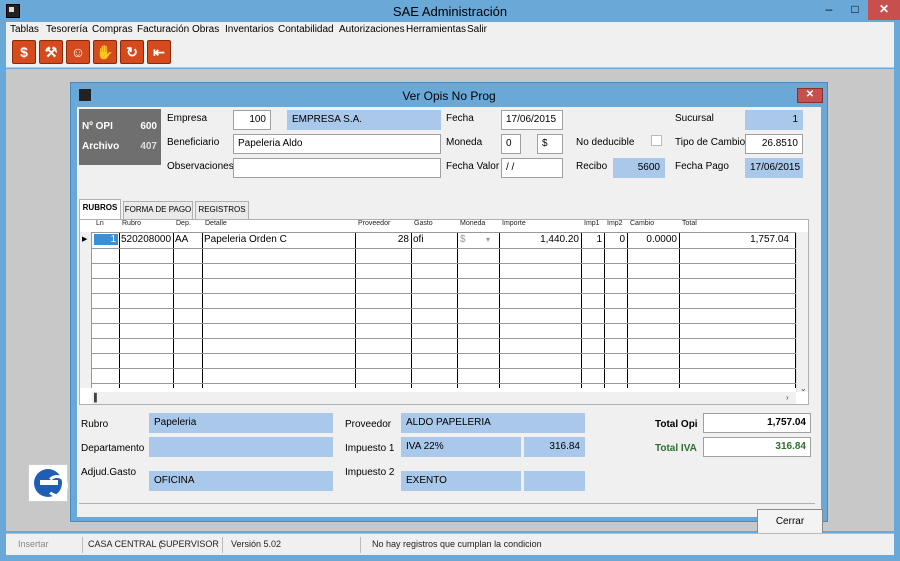 The image size is (900, 561). What do you see at coordinates (120, 137) in the screenshot?
I see `opi-box: Nº OPI 600 Archivo 407` at bounding box center [120, 137].